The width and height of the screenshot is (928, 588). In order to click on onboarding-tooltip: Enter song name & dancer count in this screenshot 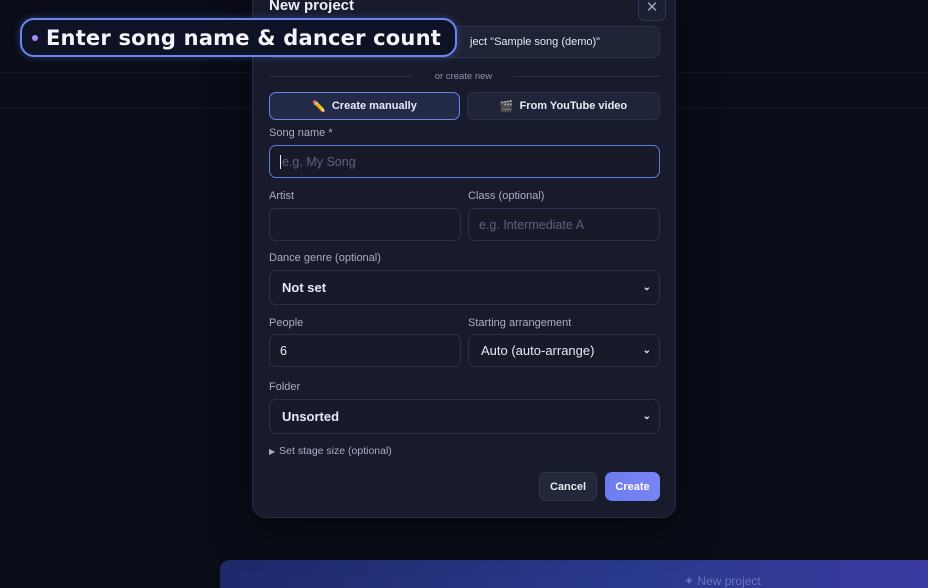, I will do `click(238, 37)`.